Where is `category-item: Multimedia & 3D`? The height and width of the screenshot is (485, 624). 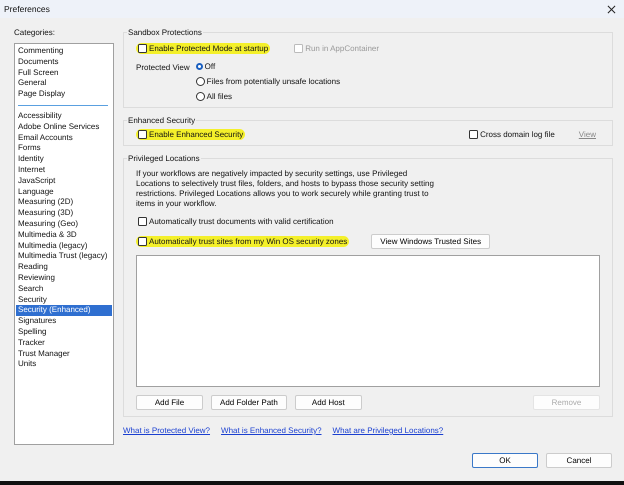 category-item: Multimedia & 3D is located at coordinates (64, 235).